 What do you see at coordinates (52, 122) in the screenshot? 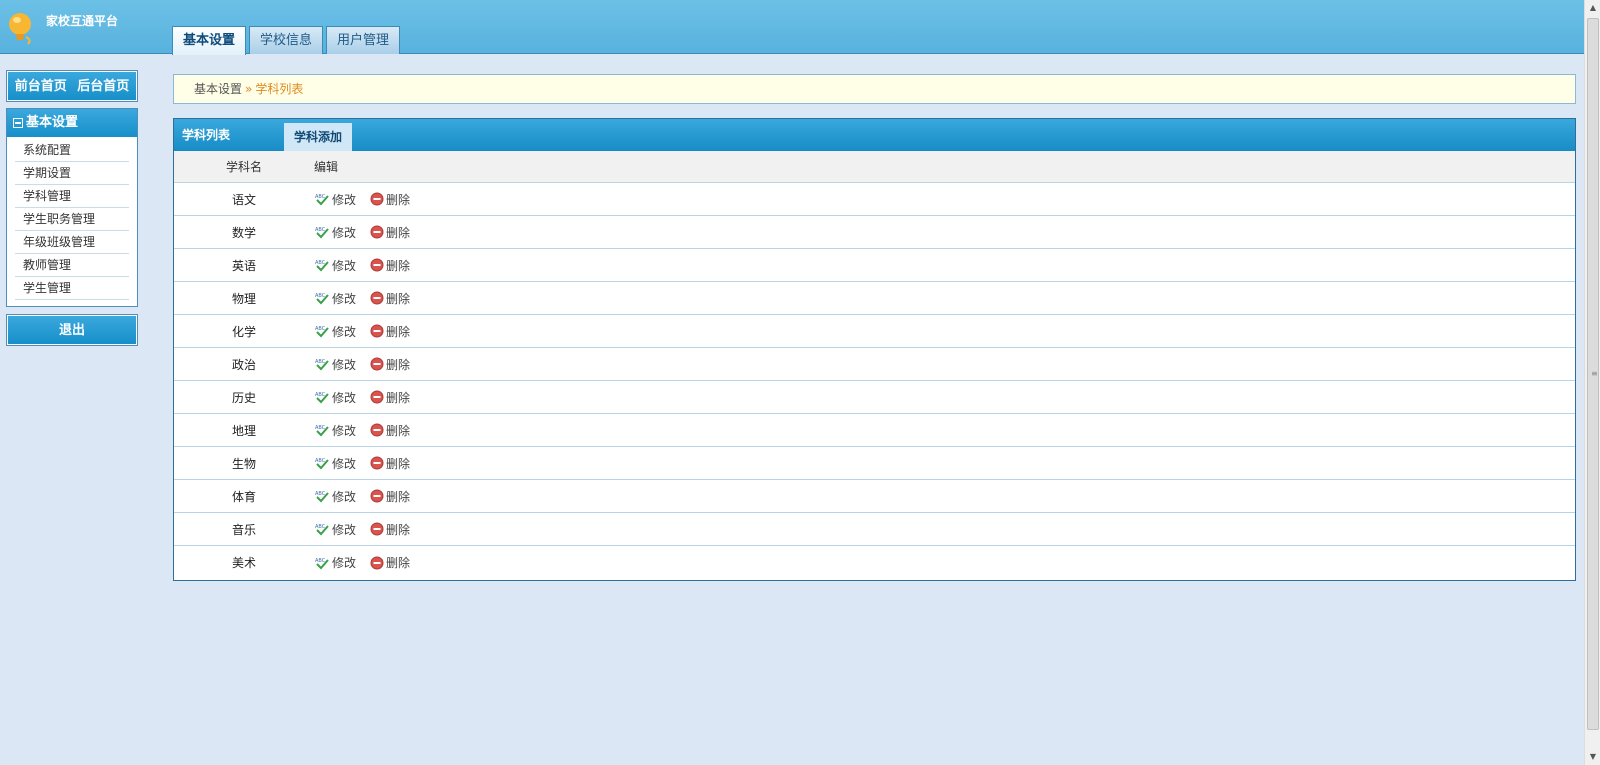
I see `sidebar-section-title: 基本设置` at bounding box center [52, 122].